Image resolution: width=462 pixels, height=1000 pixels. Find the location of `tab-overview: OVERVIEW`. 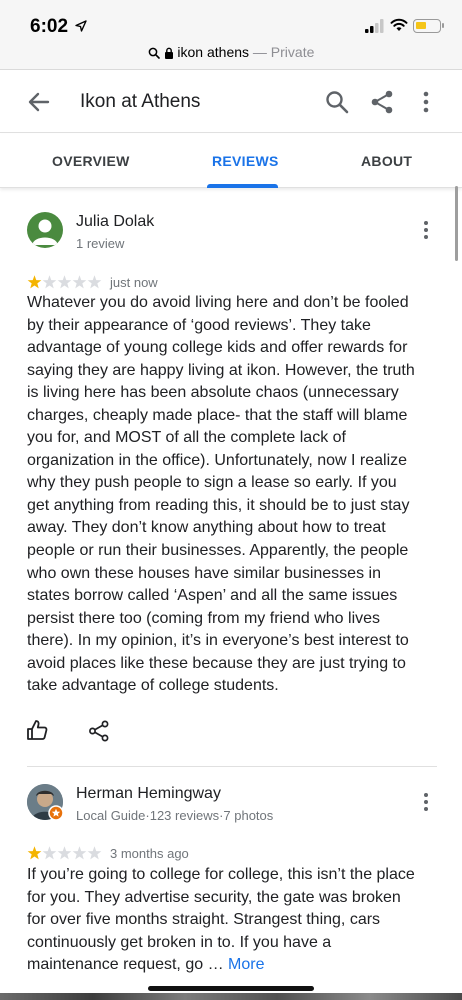

tab-overview: OVERVIEW is located at coordinates (91, 161).